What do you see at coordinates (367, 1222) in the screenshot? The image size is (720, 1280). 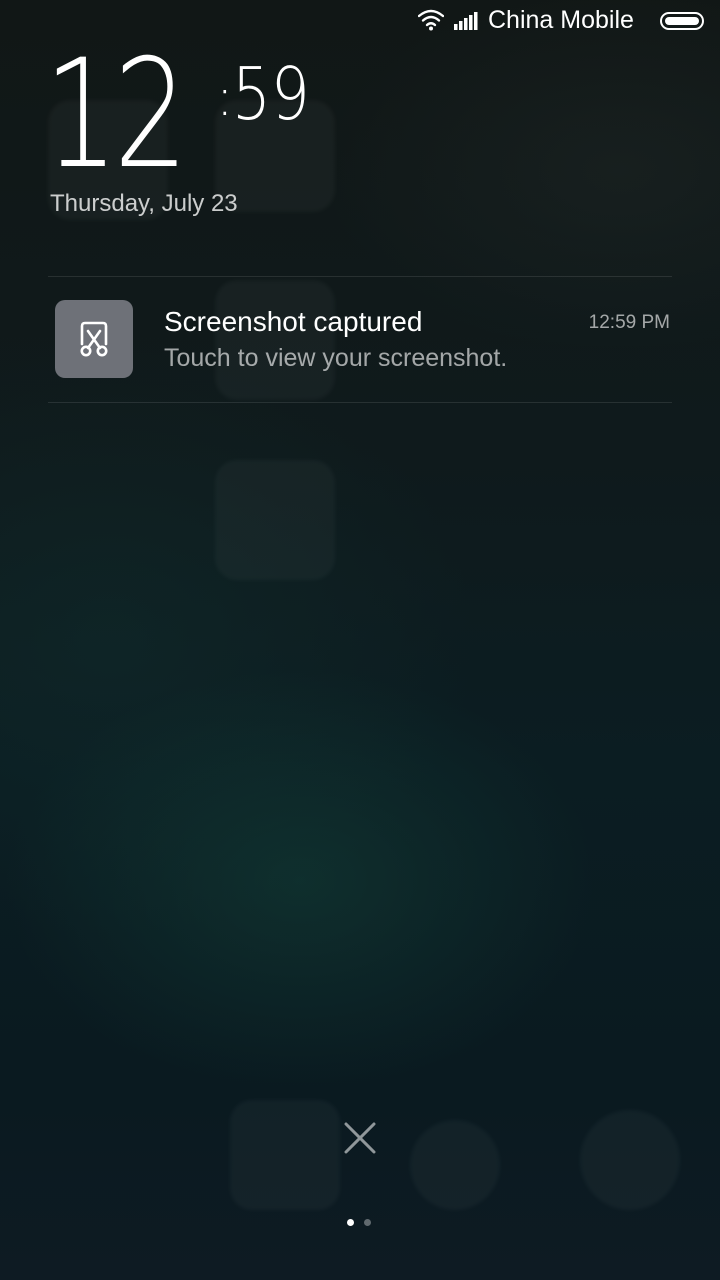 I see `page-dot-inactive` at bounding box center [367, 1222].